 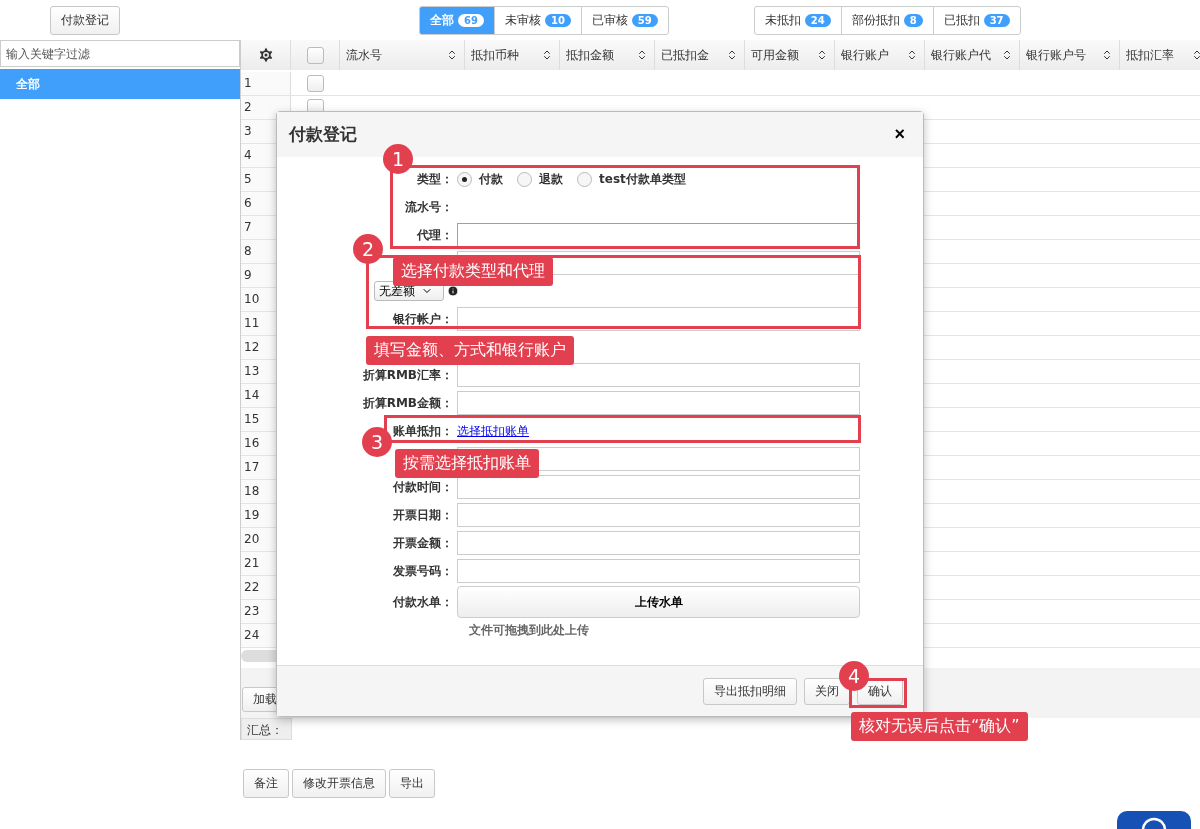 What do you see at coordinates (434, 179) in the screenshot?
I see `field-label: 类型：` at bounding box center [434, 179].